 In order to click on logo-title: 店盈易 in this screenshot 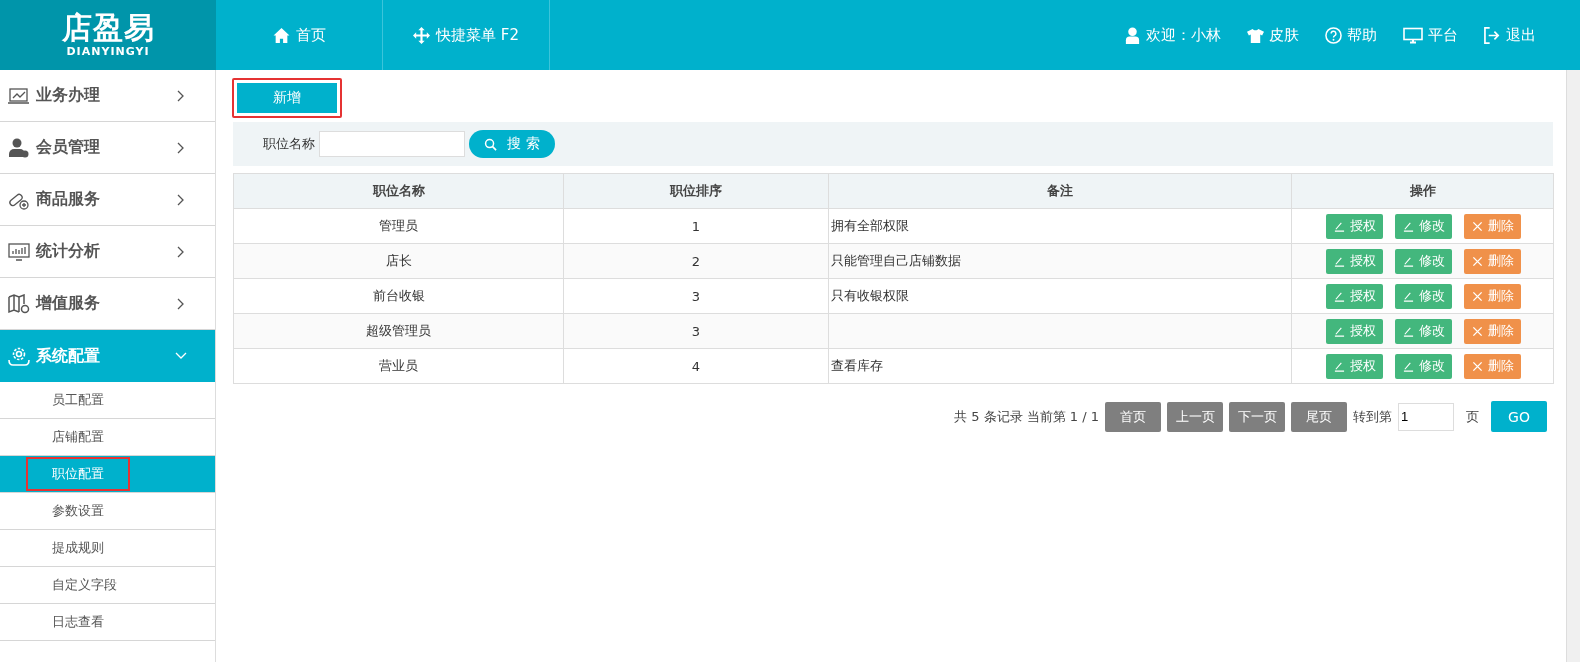, I will do `click(108, 28)`.